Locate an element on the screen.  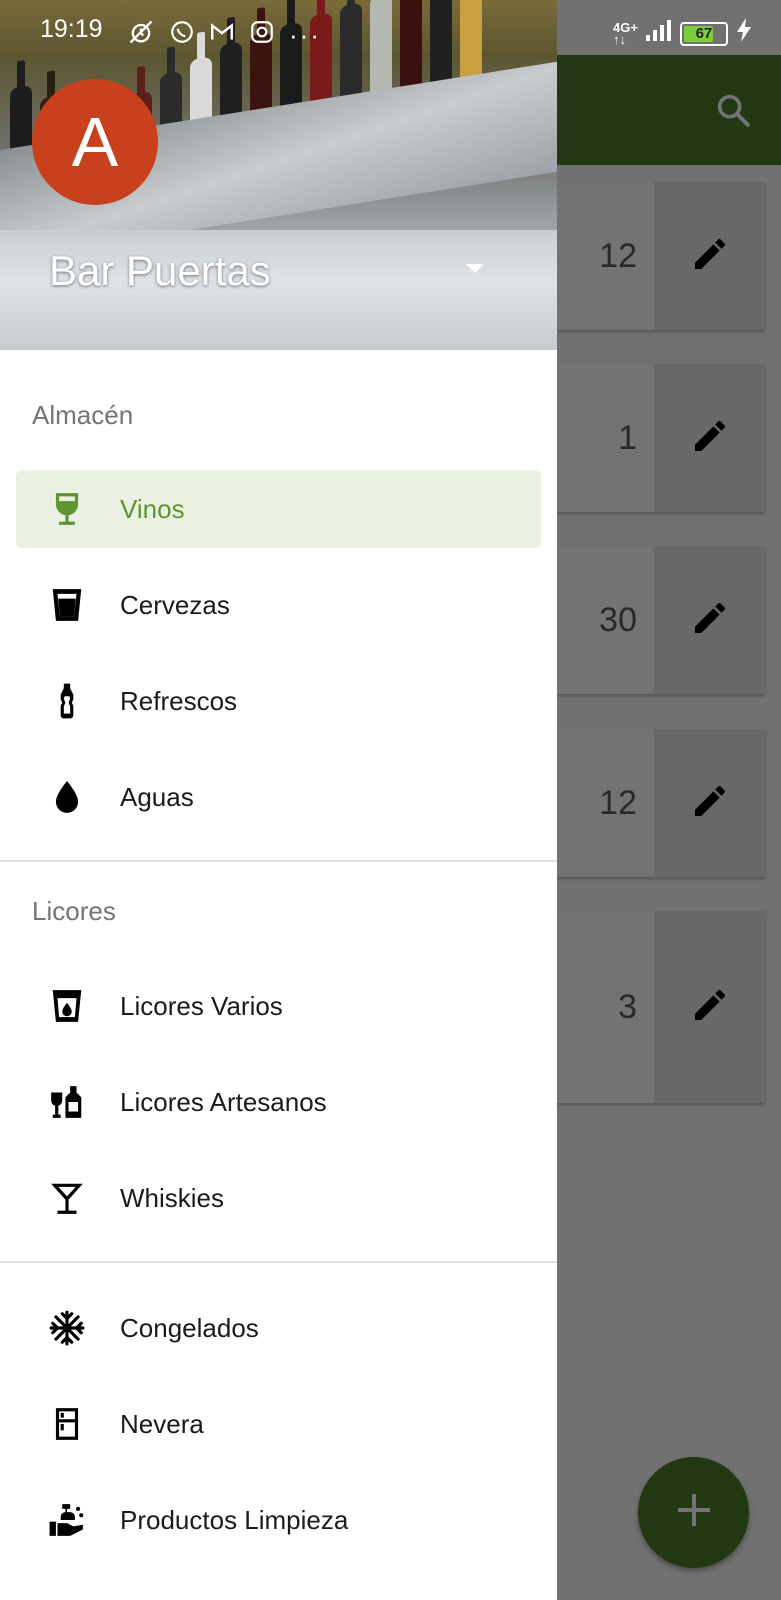
nav-item-whiskies: Whiskies is located at coordinates (278, 1198).